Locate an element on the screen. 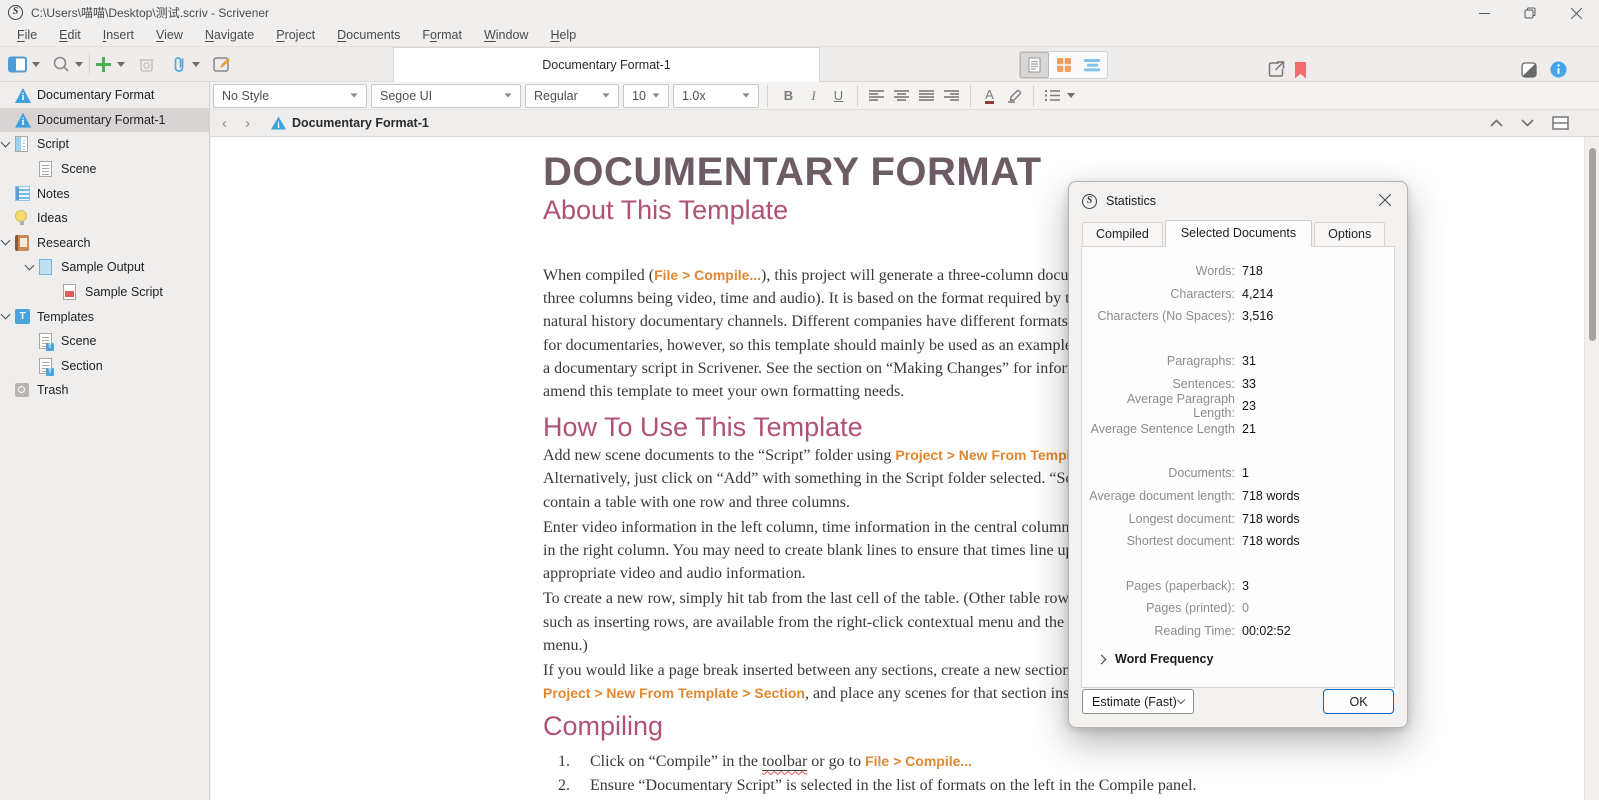 The image size is (1599, 800). italic-button: I is located at coordinates (813, 96).